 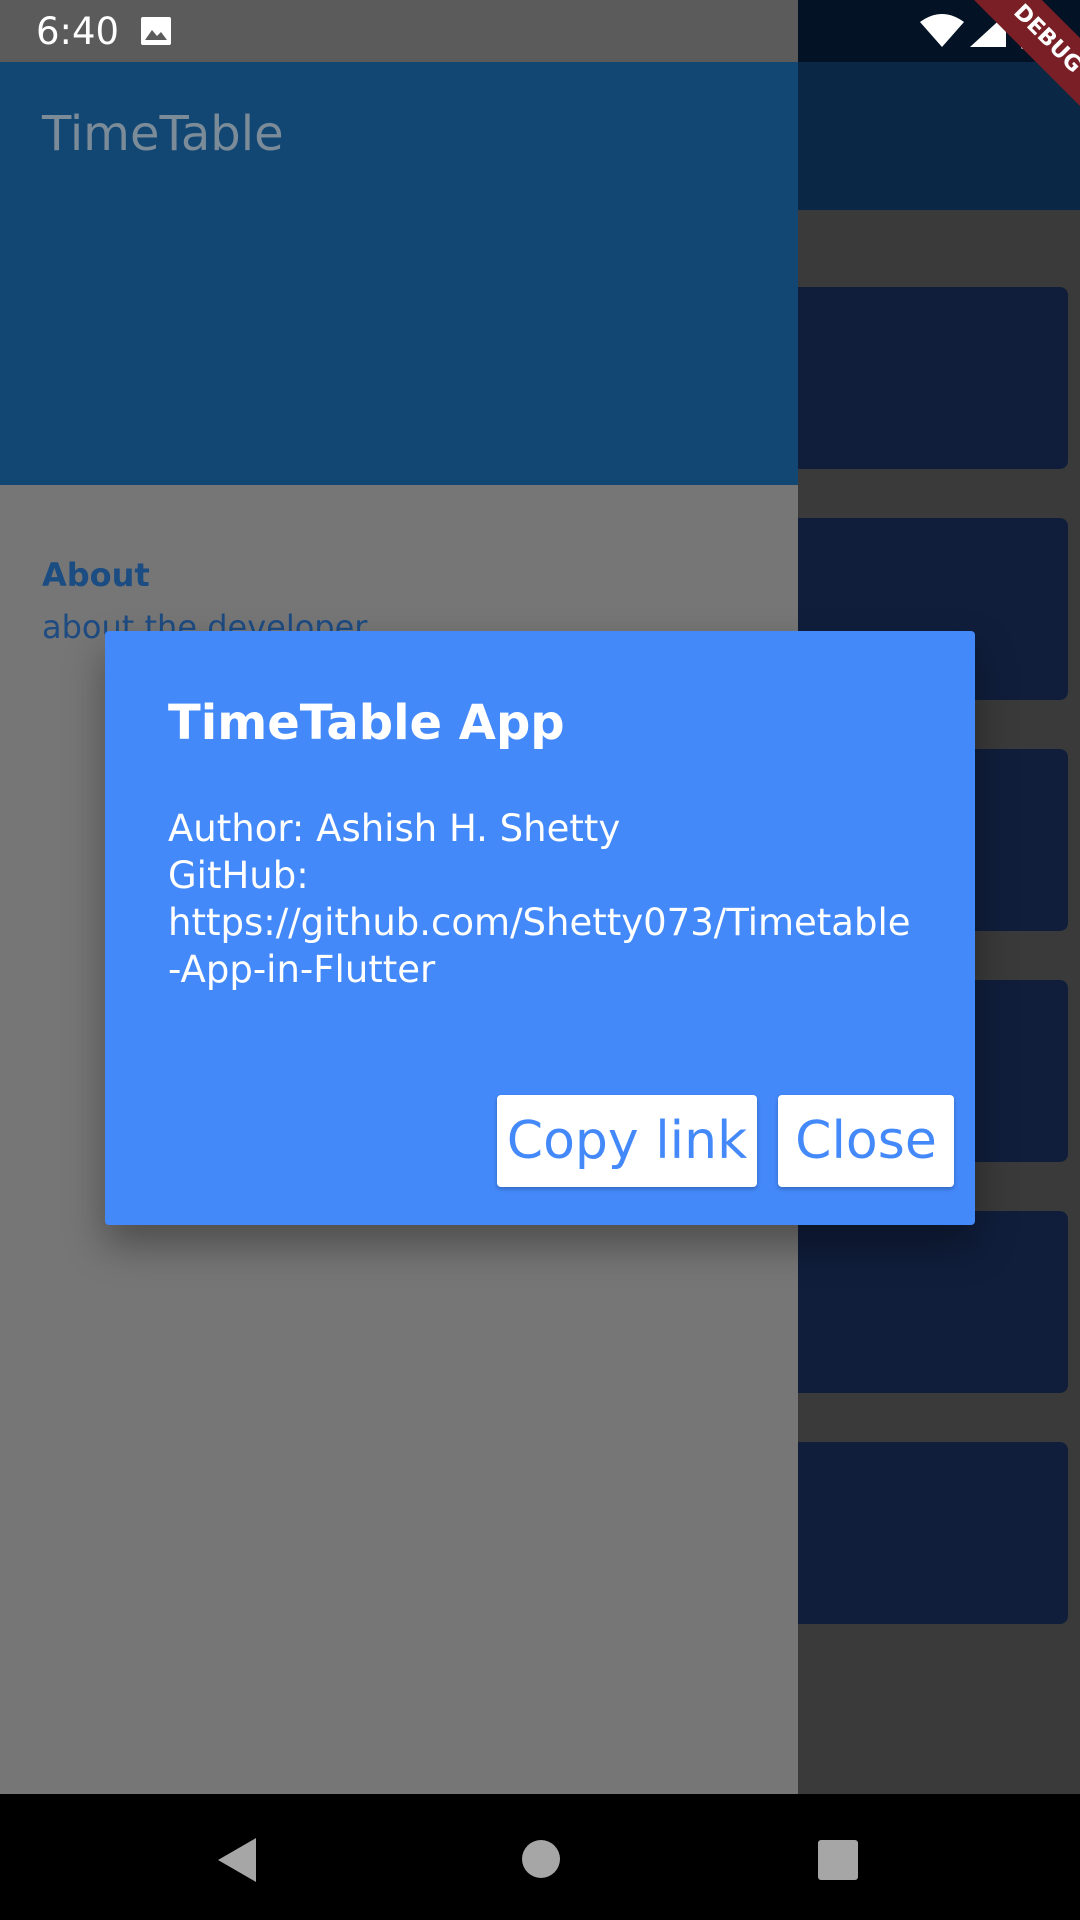 I want to click on back-icon, so click(x=238, y=1860).